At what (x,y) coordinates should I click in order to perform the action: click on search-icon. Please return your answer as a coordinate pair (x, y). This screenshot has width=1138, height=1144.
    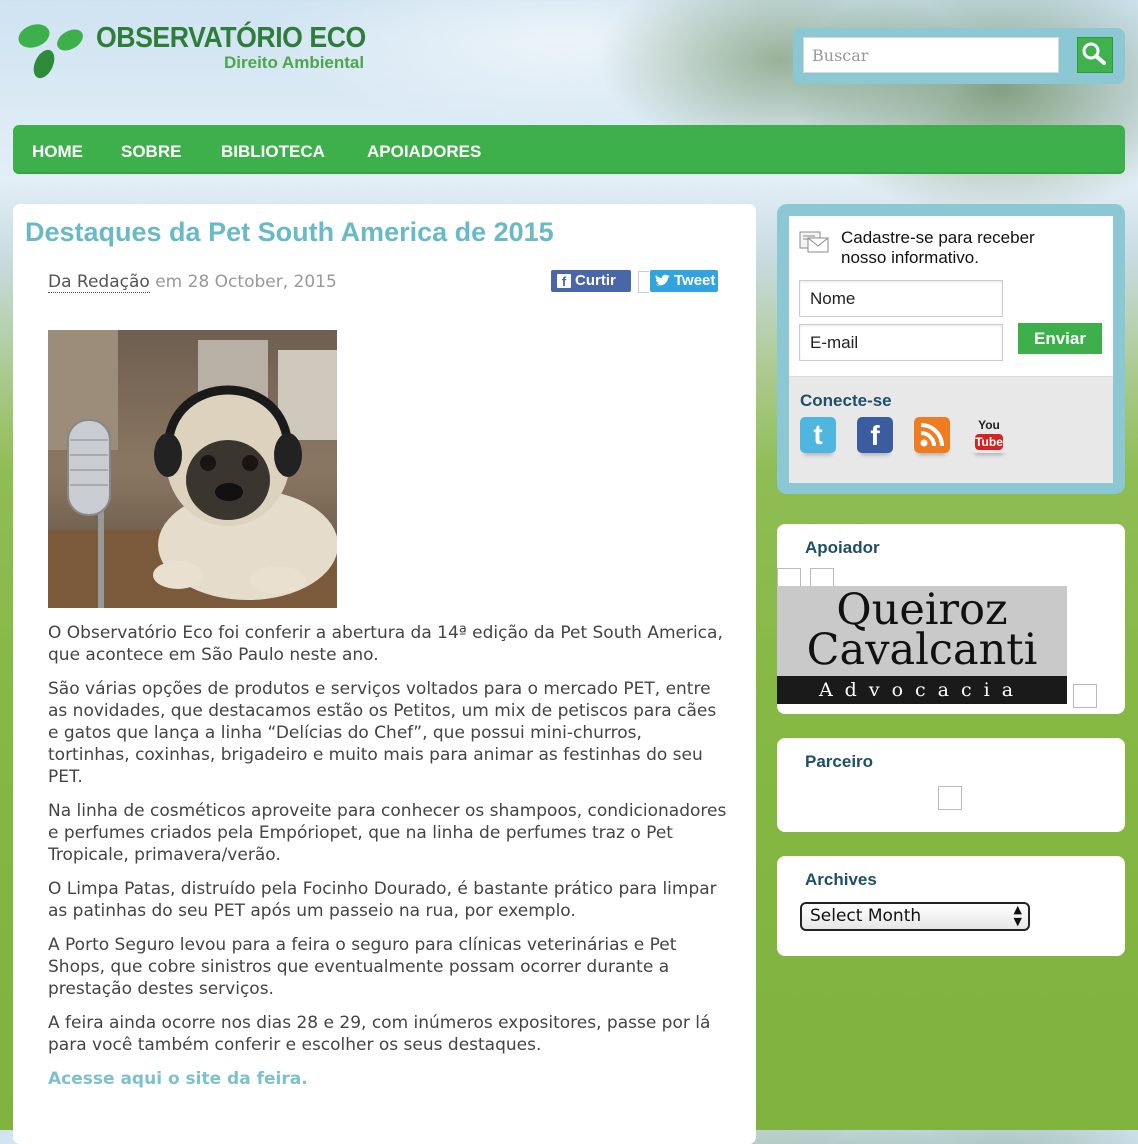
    Looking at the image, I should click on (1094, 53).